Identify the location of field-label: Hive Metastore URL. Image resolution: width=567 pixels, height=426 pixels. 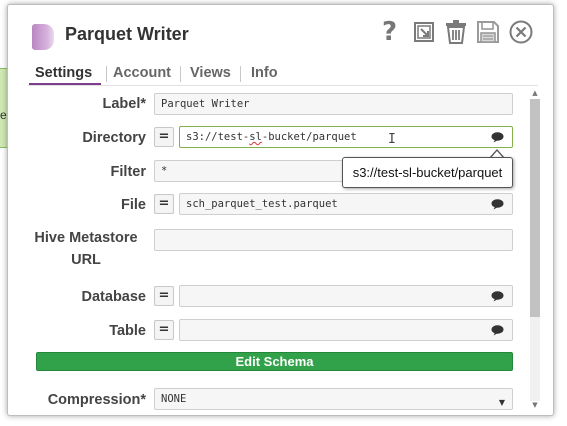
(86, 249).